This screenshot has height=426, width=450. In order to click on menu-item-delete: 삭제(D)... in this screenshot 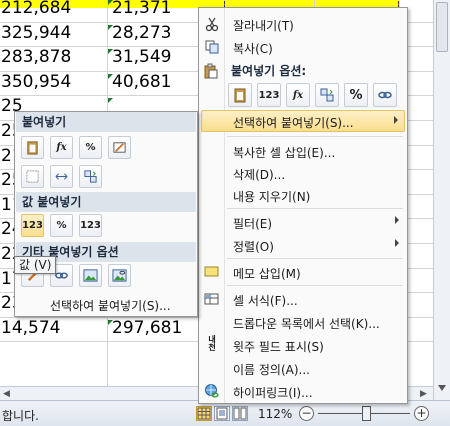, I will do `click(303, 173)`.